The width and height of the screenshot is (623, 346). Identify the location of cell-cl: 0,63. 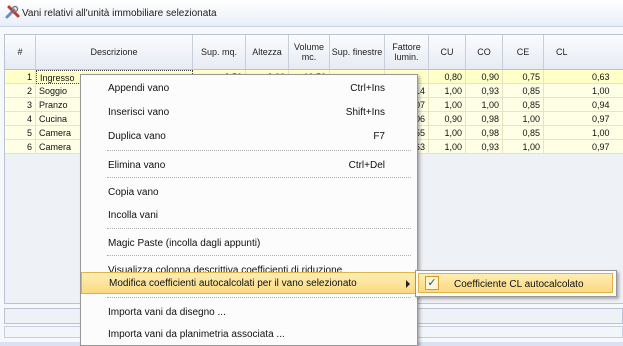
(583, 77).